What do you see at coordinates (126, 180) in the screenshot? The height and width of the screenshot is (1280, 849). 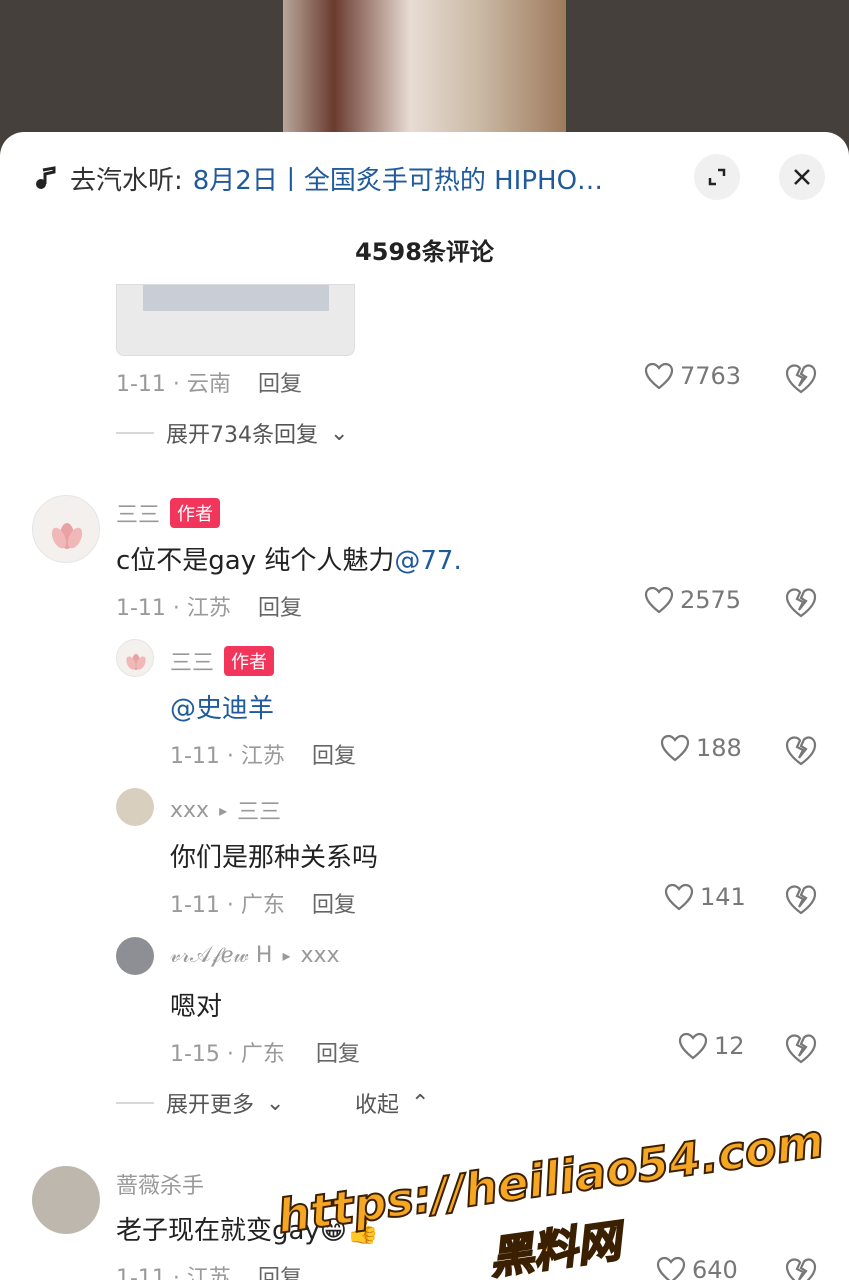 I see `music-prefix: 去汽水听:` at bounding box center [126, 180].